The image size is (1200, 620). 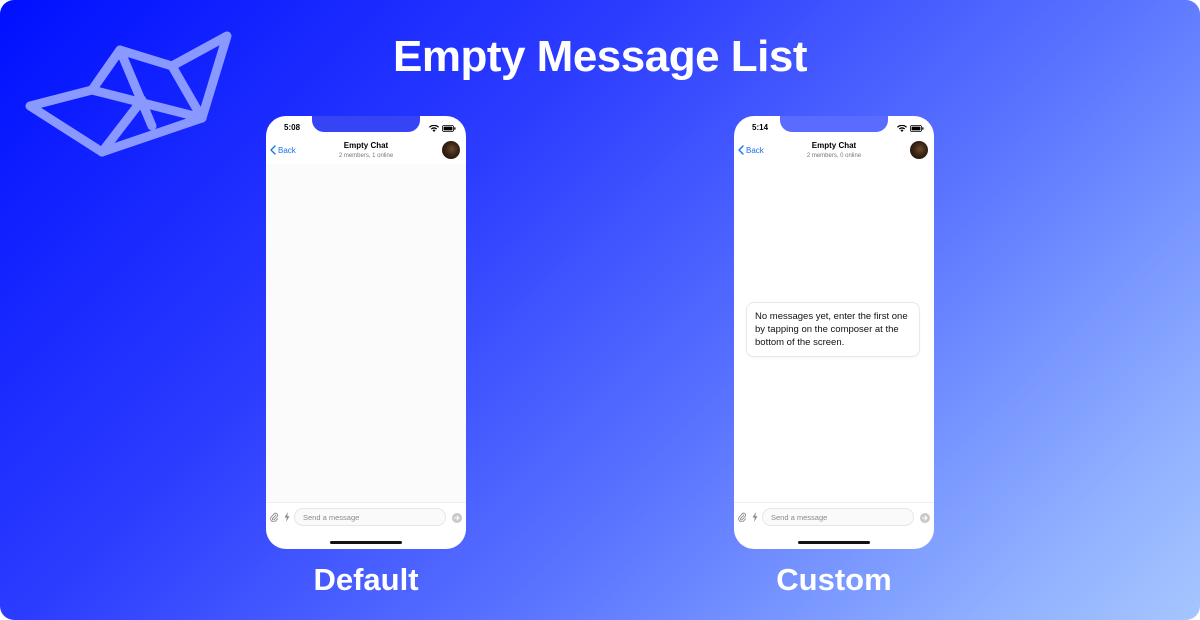 I want to click on phone-default: 5:08 Back Empty Chat 2 members, 1 online, so click(x=366, y=332).